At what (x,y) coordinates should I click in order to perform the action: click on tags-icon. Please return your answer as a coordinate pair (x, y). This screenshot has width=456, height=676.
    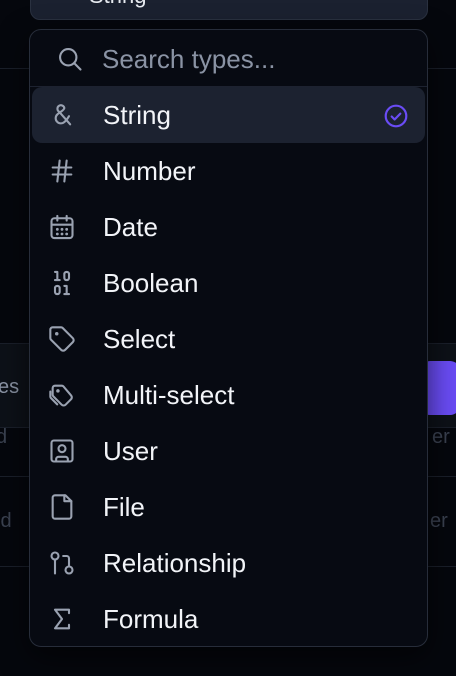
    Looking at the image, I should click on (62, 395).